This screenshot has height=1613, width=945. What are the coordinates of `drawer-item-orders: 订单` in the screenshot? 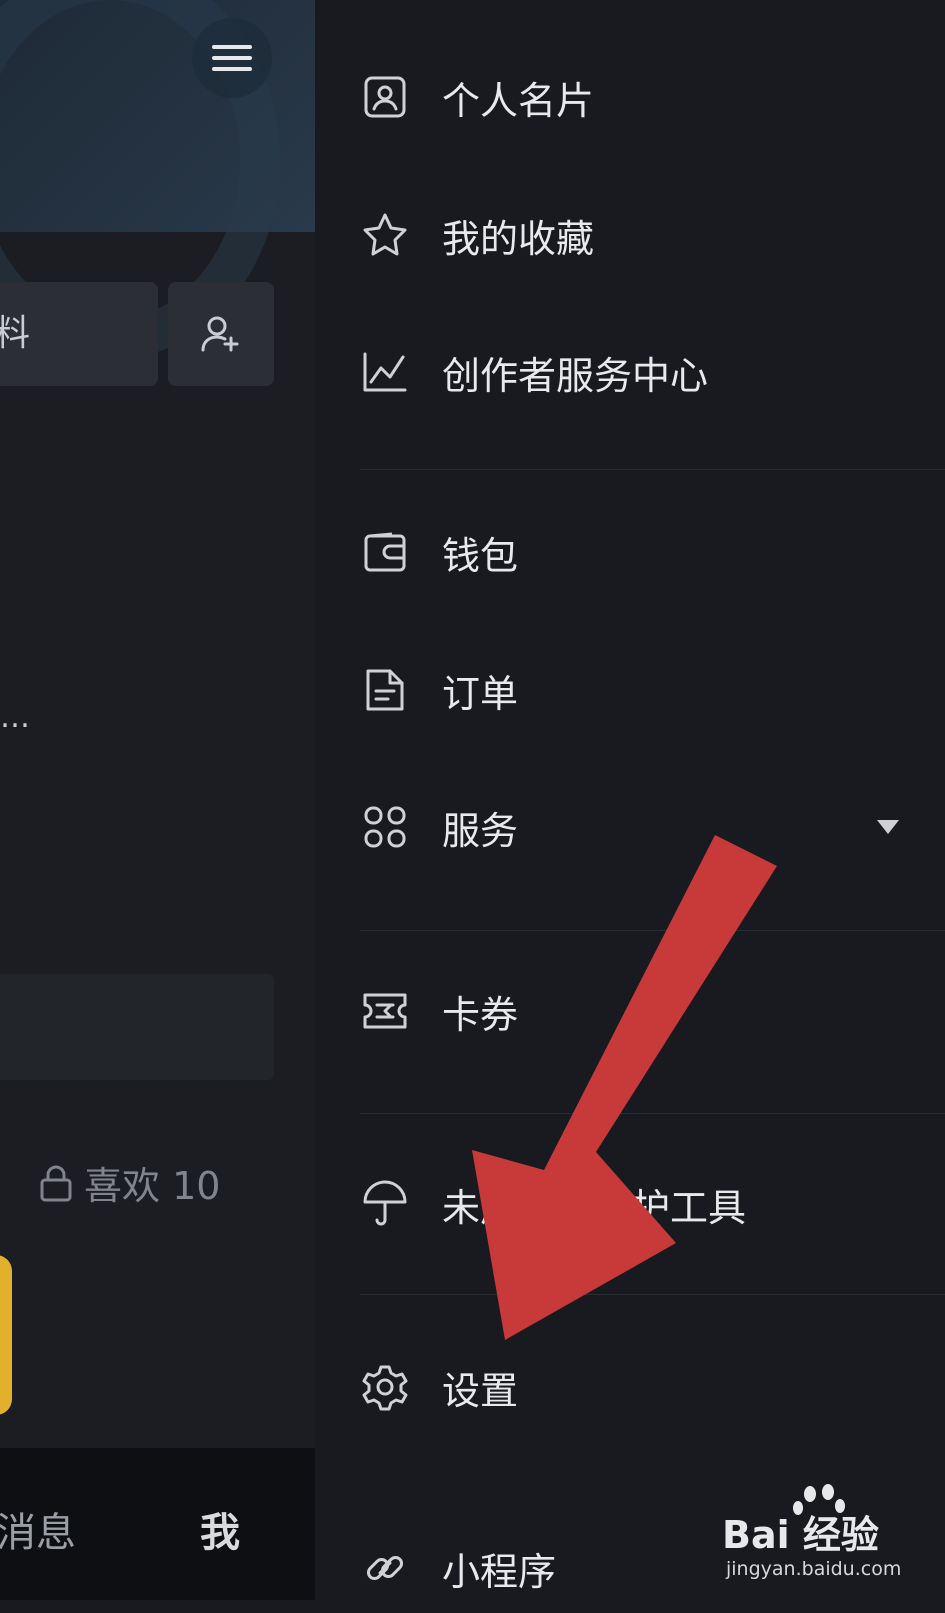 It's located at (630, 690).